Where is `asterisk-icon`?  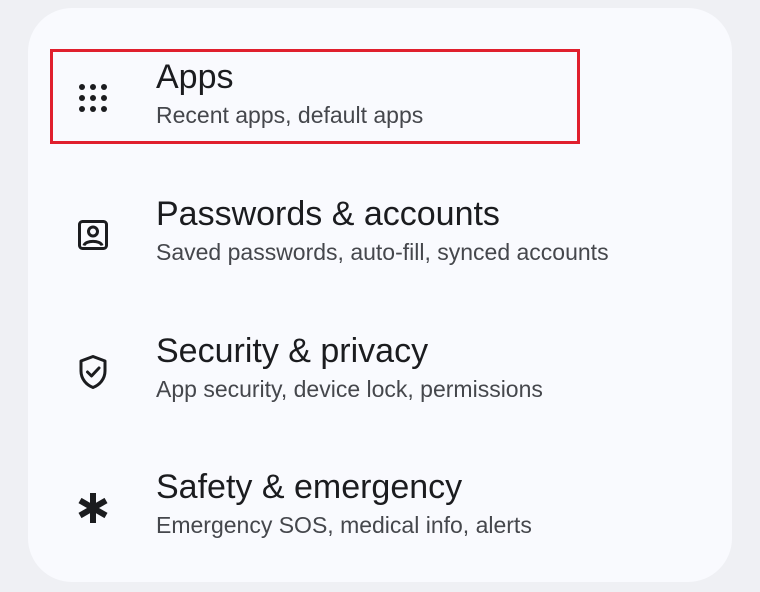
asterisk-icon is located at coordinates (93, 508).